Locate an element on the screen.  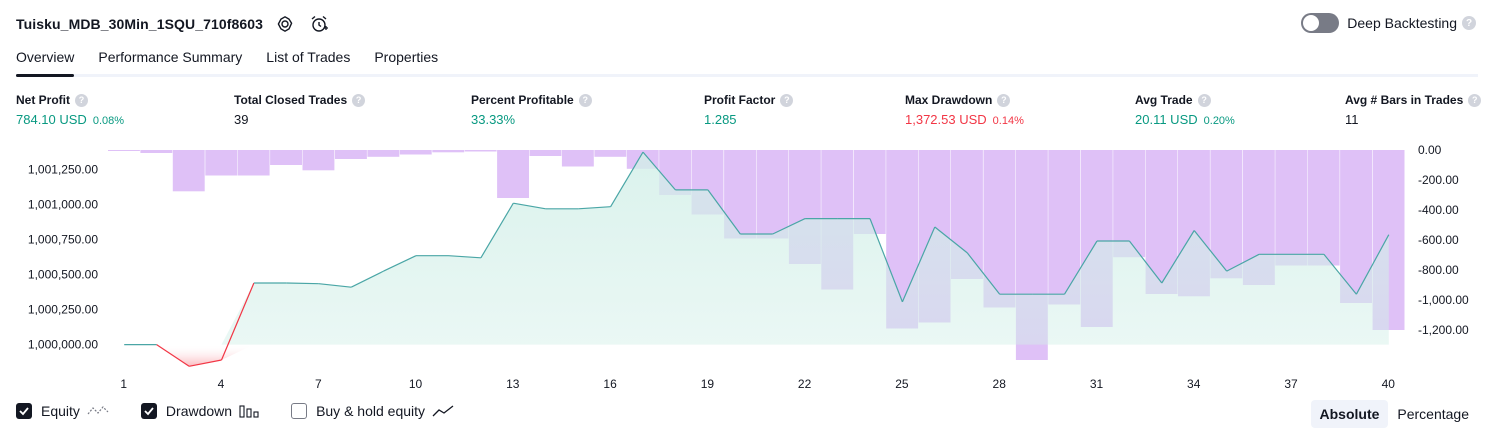
x-axis-tick-label: 25 is located at coordinates (902, 384).